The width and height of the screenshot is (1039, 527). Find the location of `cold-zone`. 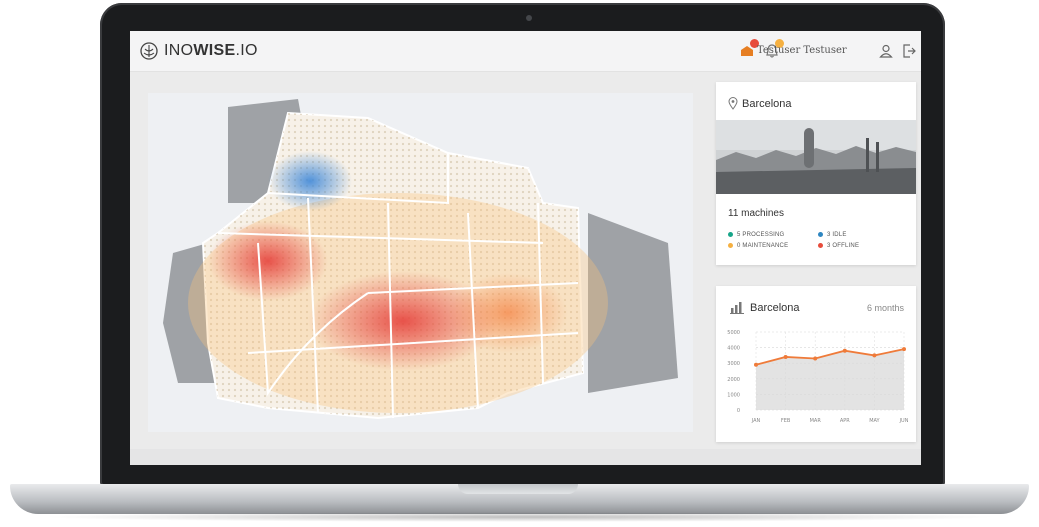

cold-zone is located at coordinates (310, 181).